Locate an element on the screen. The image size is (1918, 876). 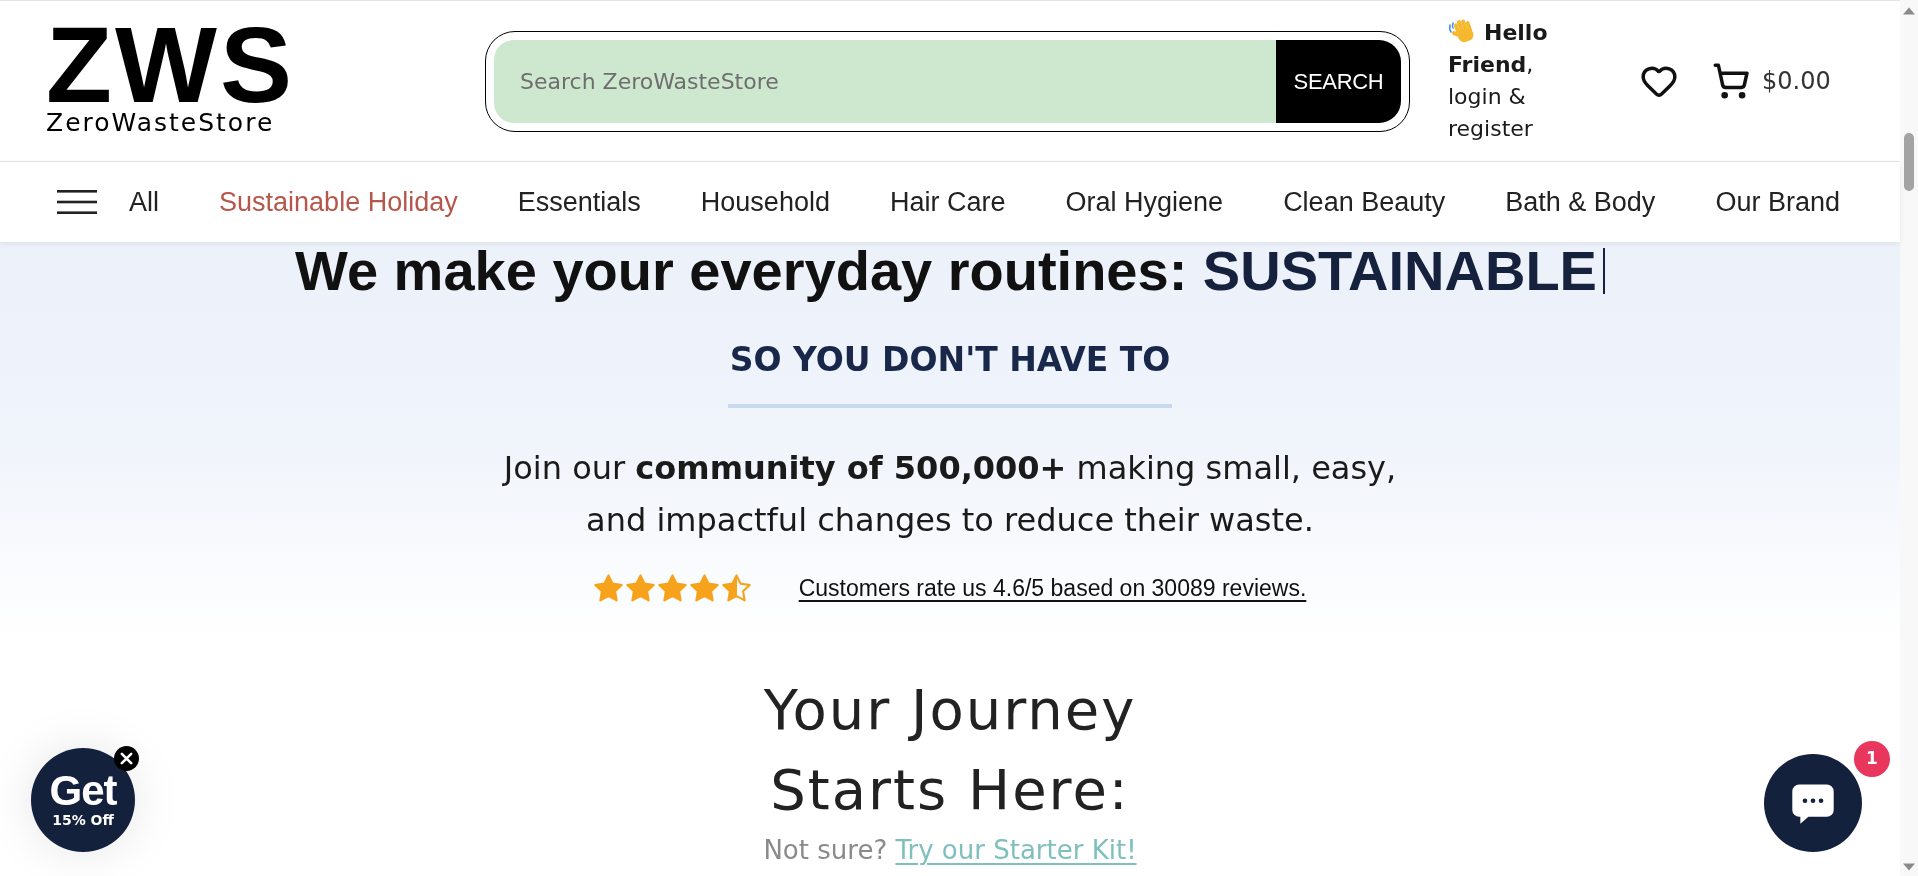
scroll-up-arrow-icon is located at coordinates (1909, 11).